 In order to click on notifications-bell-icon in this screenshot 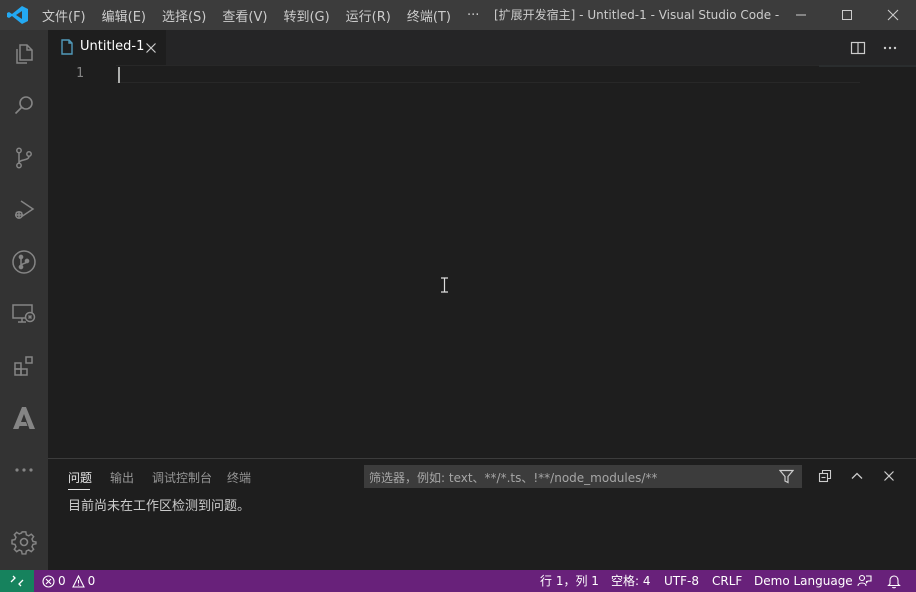, I will do `click(894, 581)`.